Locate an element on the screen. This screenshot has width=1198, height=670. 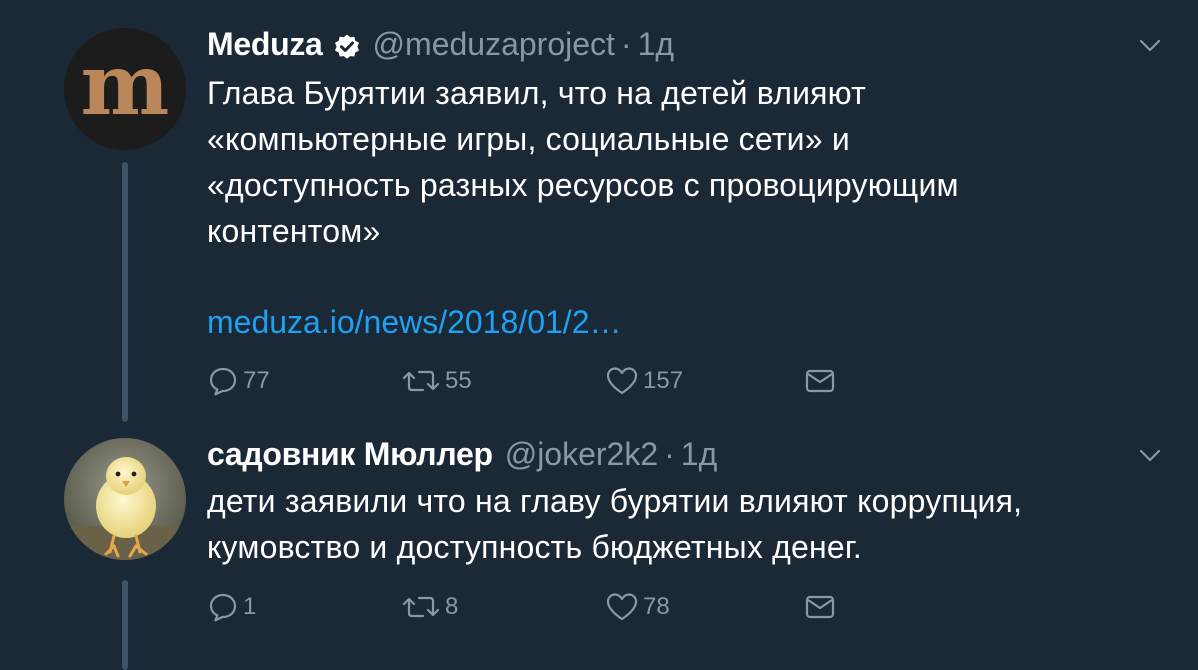
reply-count: 1 is located at coordinates (250, 606).